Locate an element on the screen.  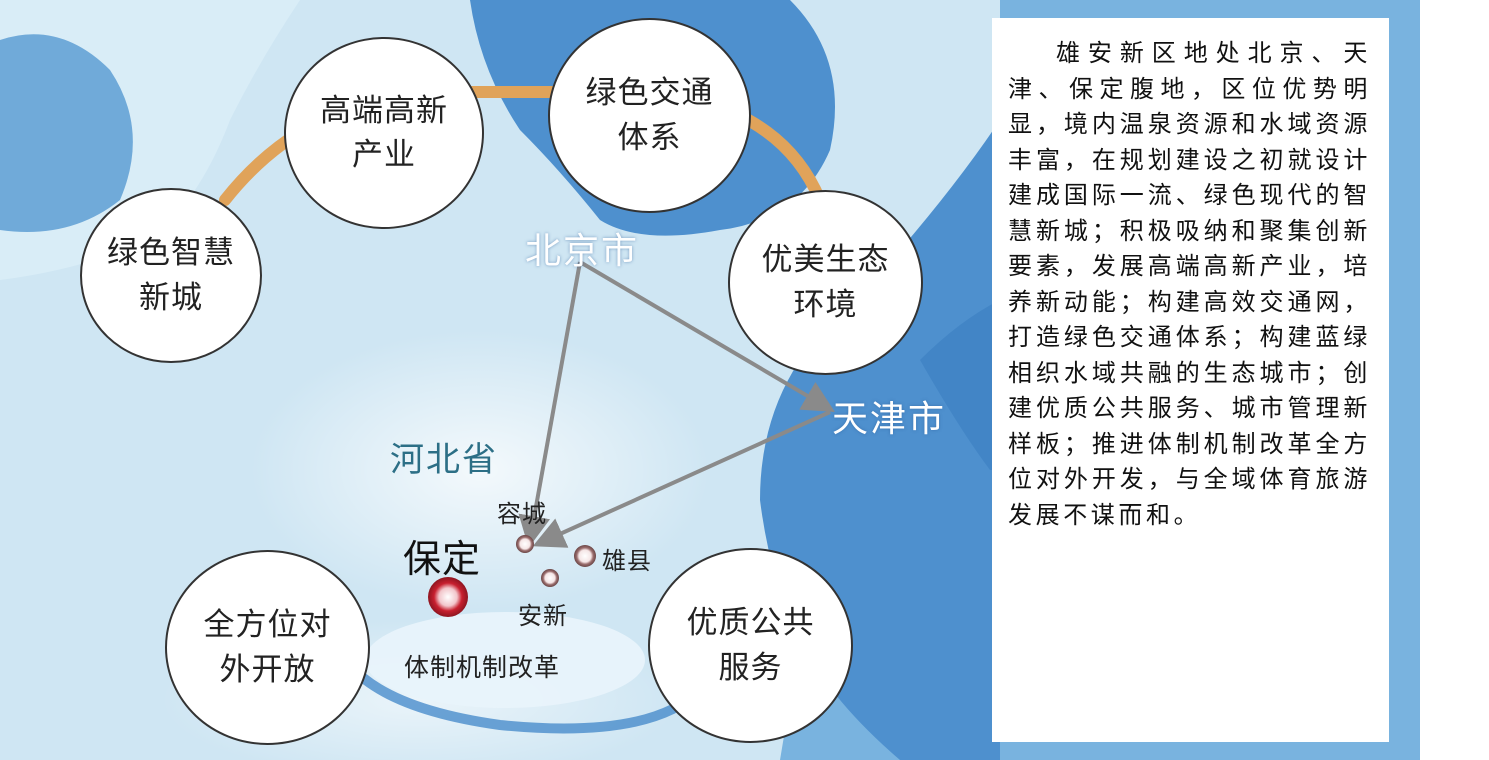
rongcheng-label: 容城 is located at coordinates (522, 514).